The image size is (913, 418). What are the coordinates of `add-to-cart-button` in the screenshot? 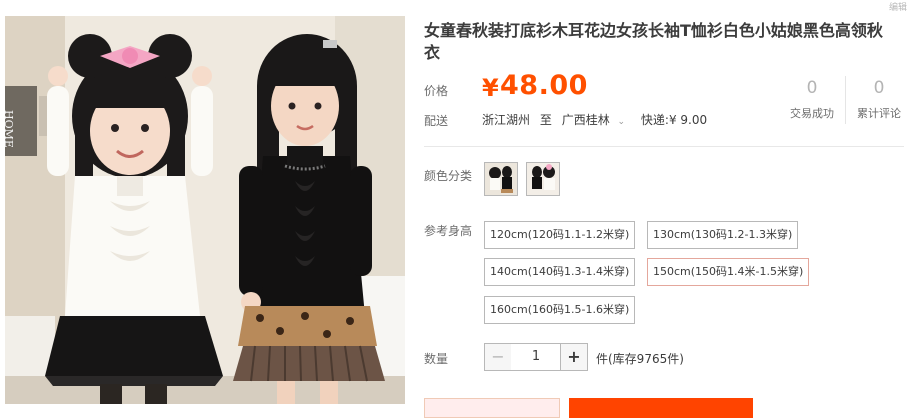 It's located at (661, 408).